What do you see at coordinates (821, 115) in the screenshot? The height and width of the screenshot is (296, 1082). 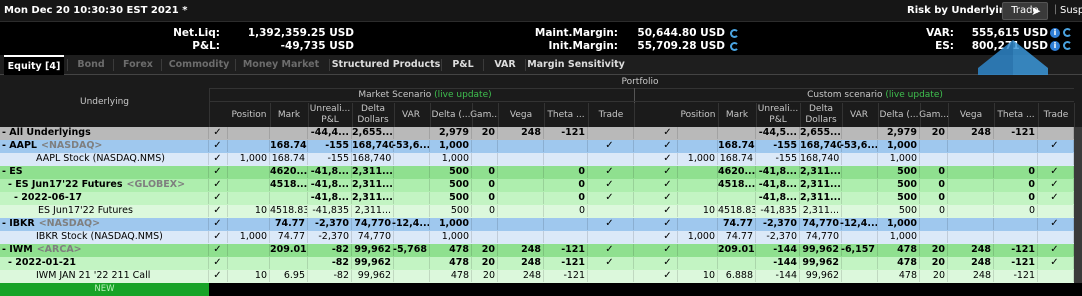 I see `custom-col-3: Delta Dollars` at bounding box center [821, 115].